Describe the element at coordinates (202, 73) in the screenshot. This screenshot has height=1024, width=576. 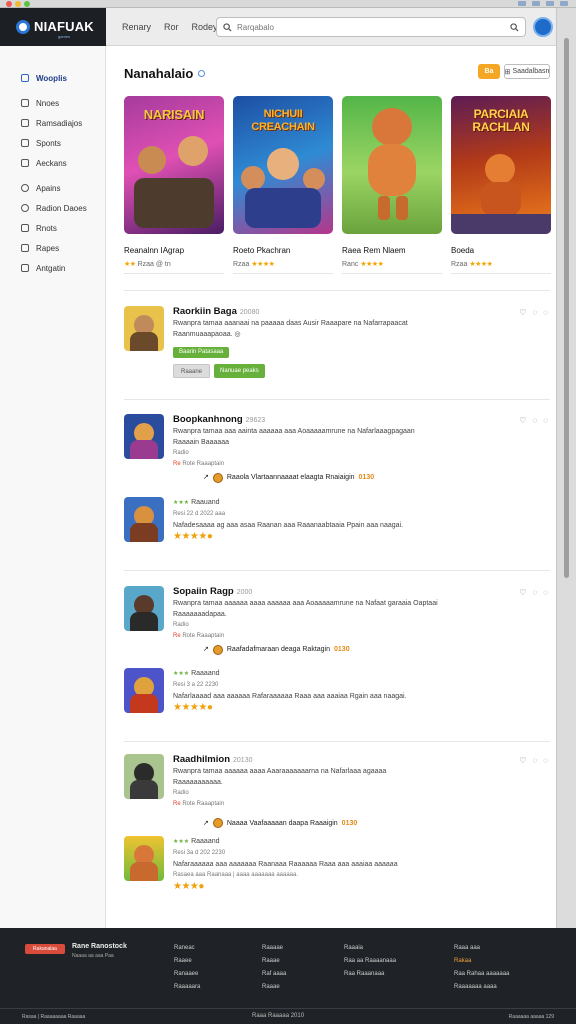
I see `info-icon` at that location.